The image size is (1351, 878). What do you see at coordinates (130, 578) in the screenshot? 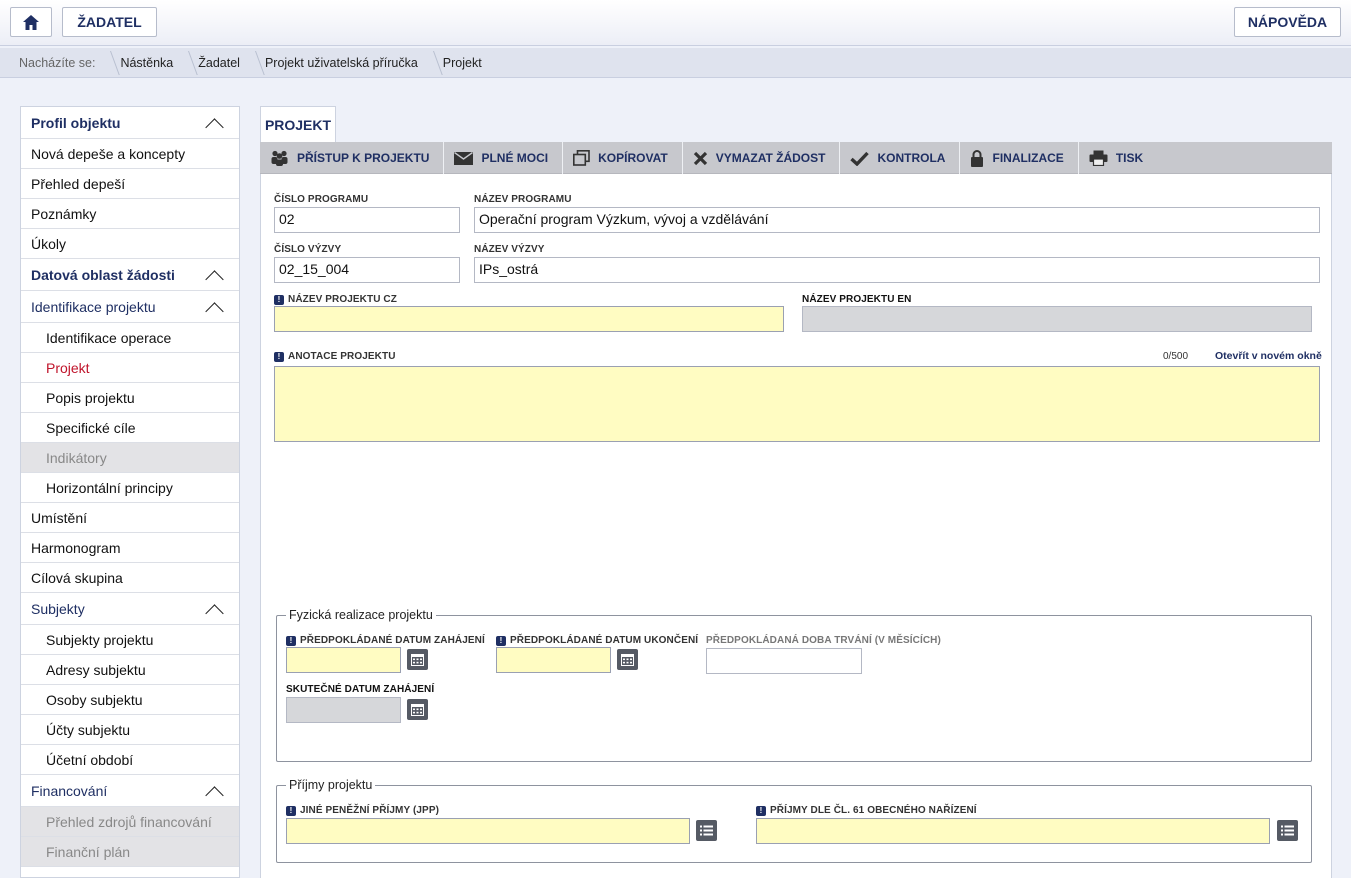
I see `sidebar-item-cilova-skupina: Cílová skupina` at bounding box center [130, 578].